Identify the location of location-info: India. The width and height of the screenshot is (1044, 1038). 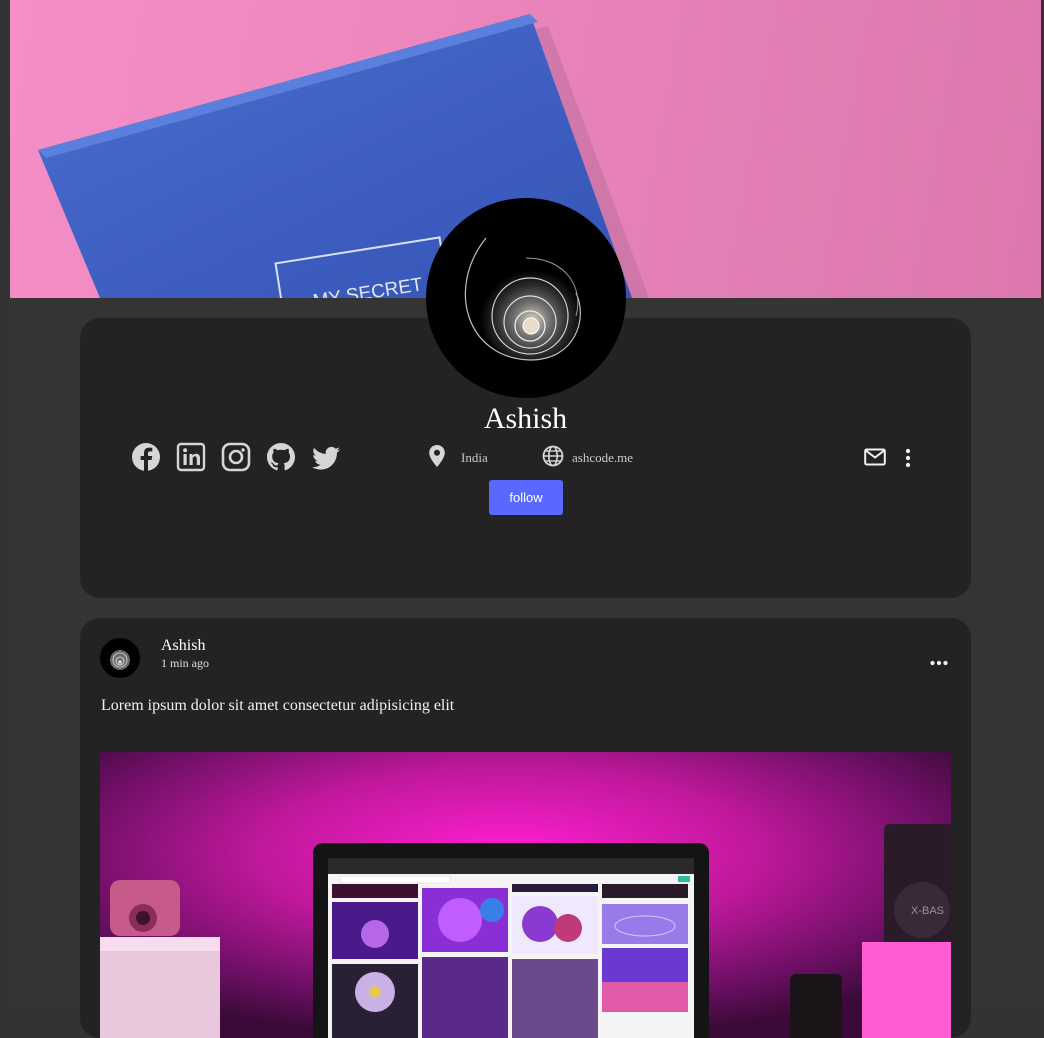
(458, 458).